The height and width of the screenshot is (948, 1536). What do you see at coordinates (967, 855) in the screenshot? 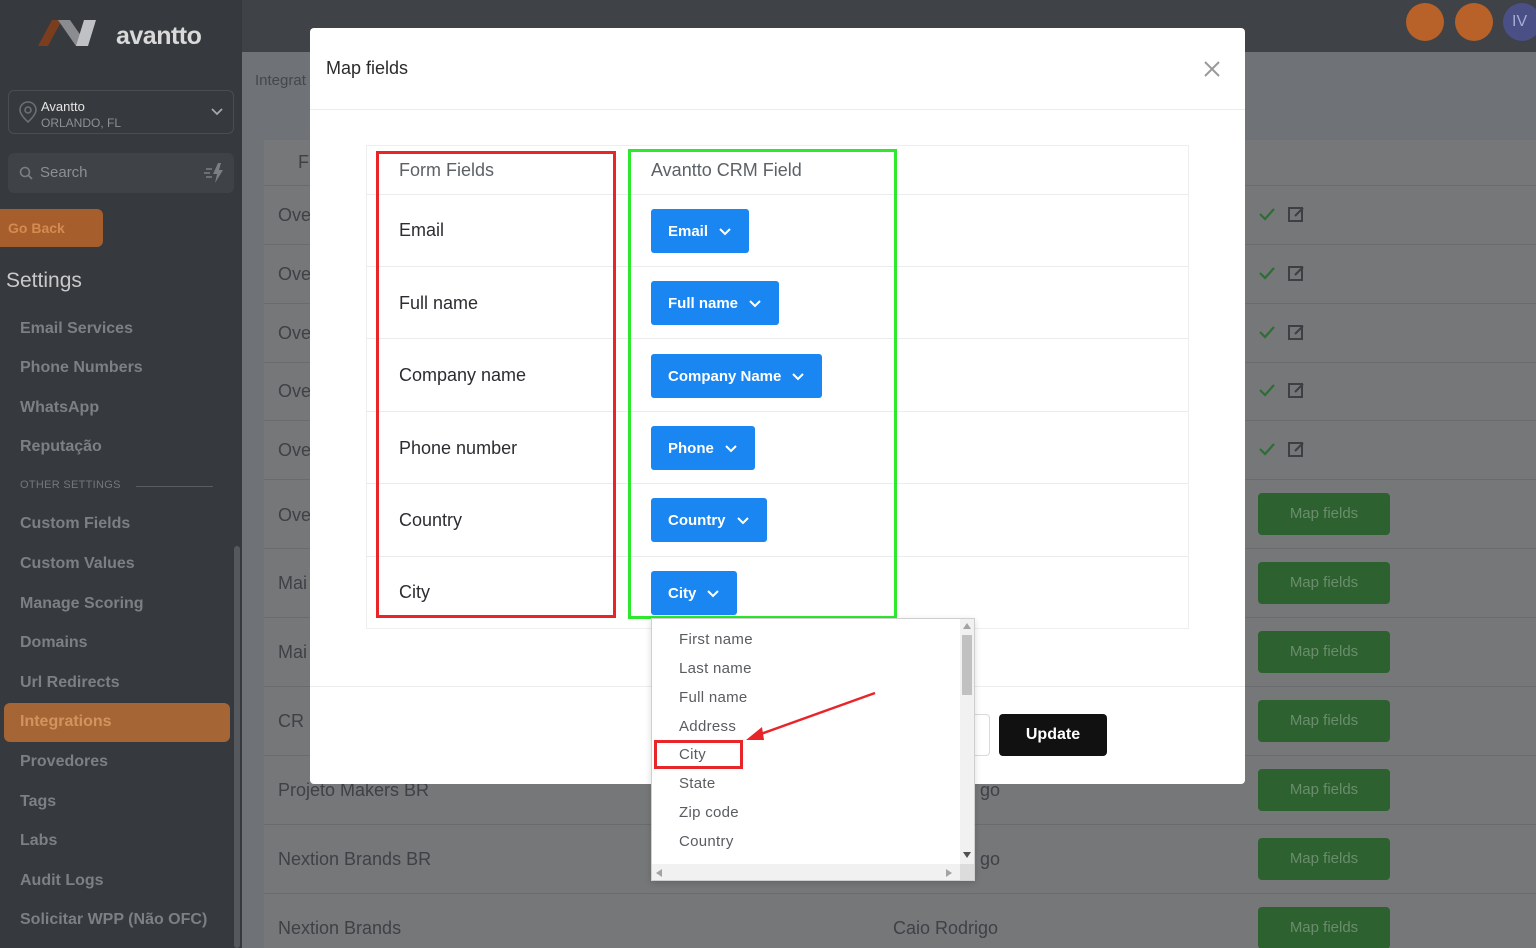
I see `scroll-down-arrow-icon` at bounding box center [967, 855].